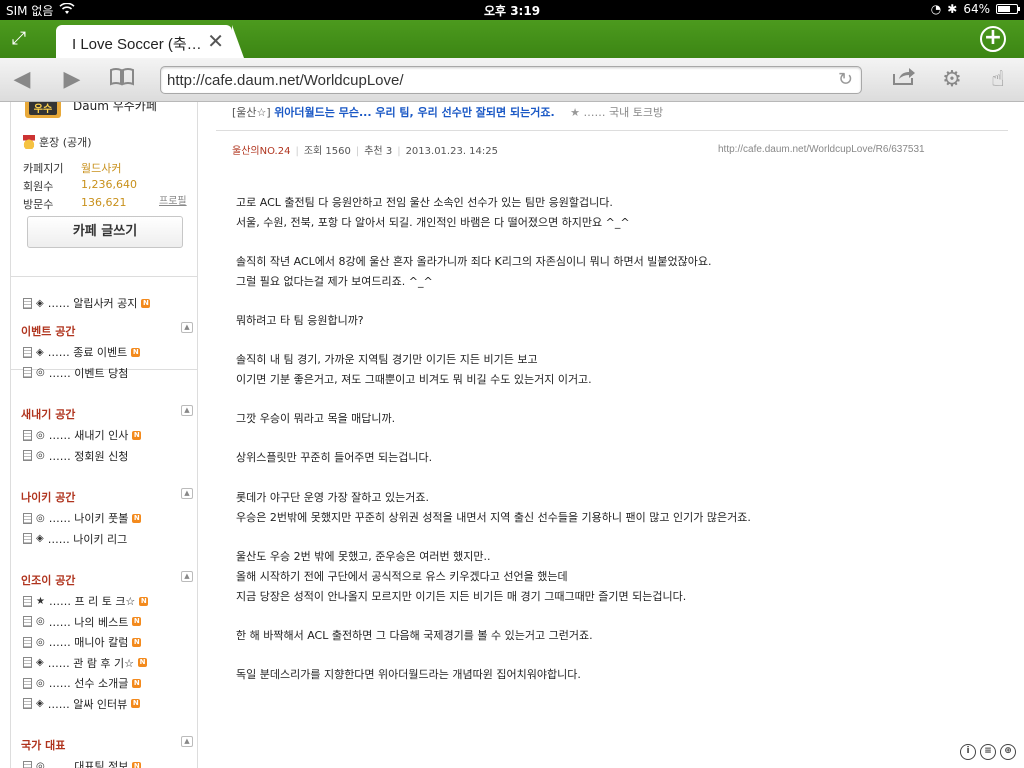 Image resolution: width=1024 pixels, height=768 pixels. What do you see at coordinates (75, 373) in the screenshot?
I see `menu-item: ◎…… 이벤트 당첨` at bounding box center [75, 373].